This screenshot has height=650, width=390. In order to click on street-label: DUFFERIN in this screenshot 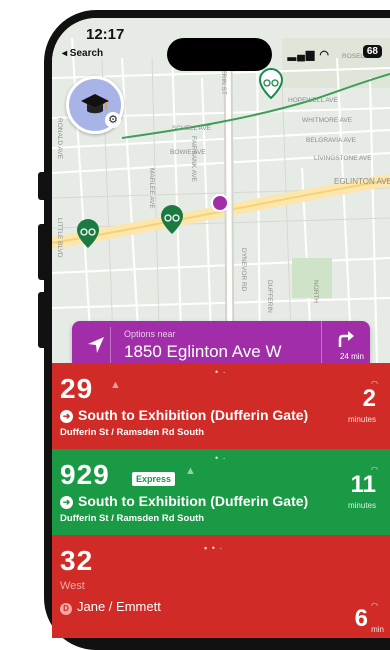, I will do `click(269, 296)`.